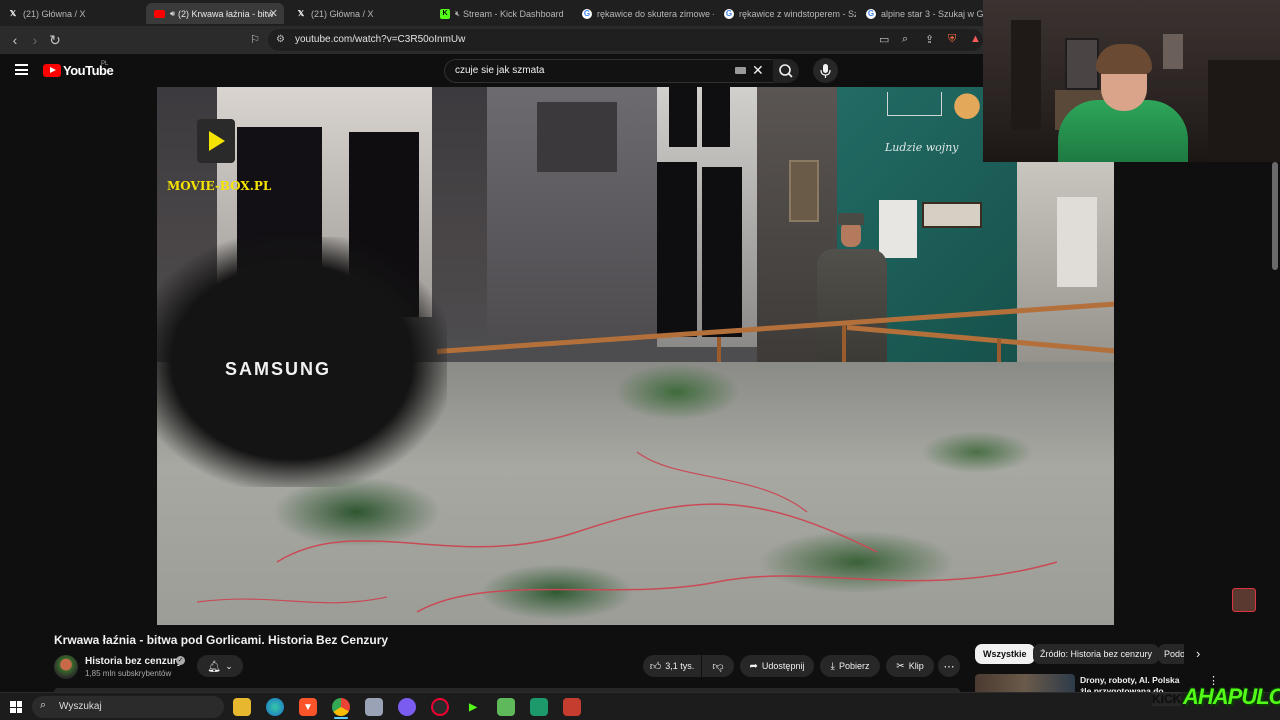  What do you see at coordinates (21, 69) in the screenshot?
I see `menu-icon` at bounding box center [21, 69].